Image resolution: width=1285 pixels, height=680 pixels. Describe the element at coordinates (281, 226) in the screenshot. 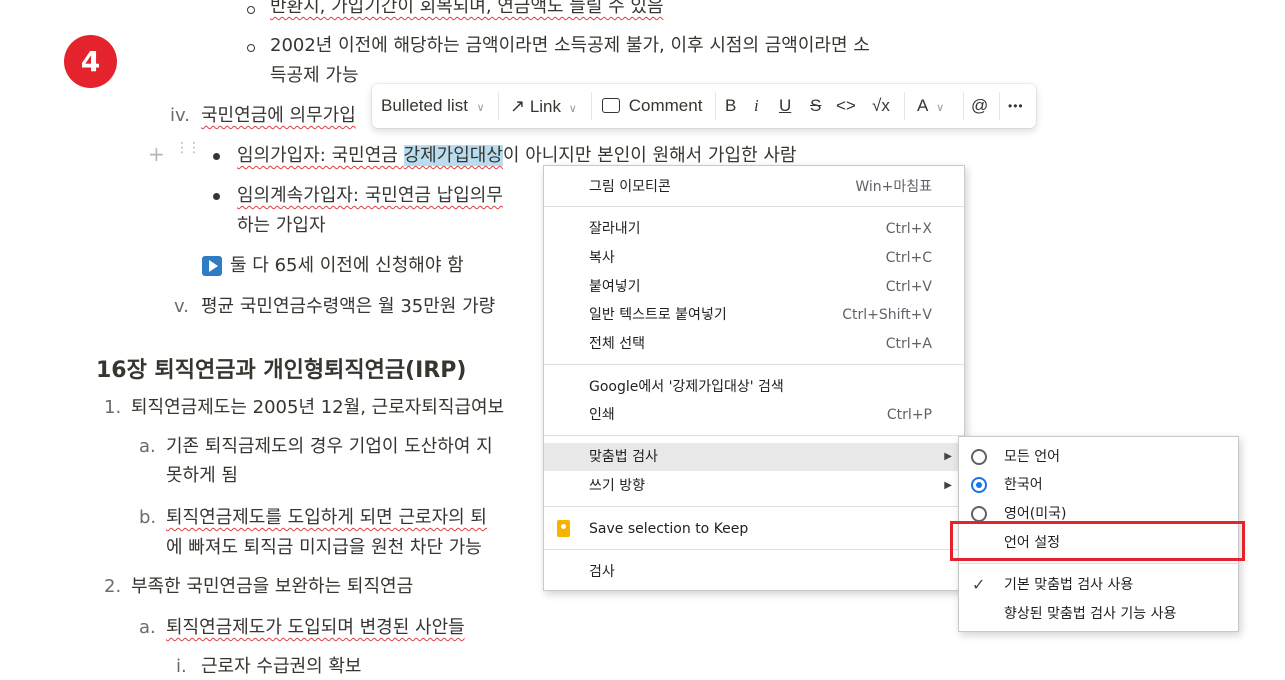

I see `doc-line-bullet2-b: 하는 가입자` at that location.